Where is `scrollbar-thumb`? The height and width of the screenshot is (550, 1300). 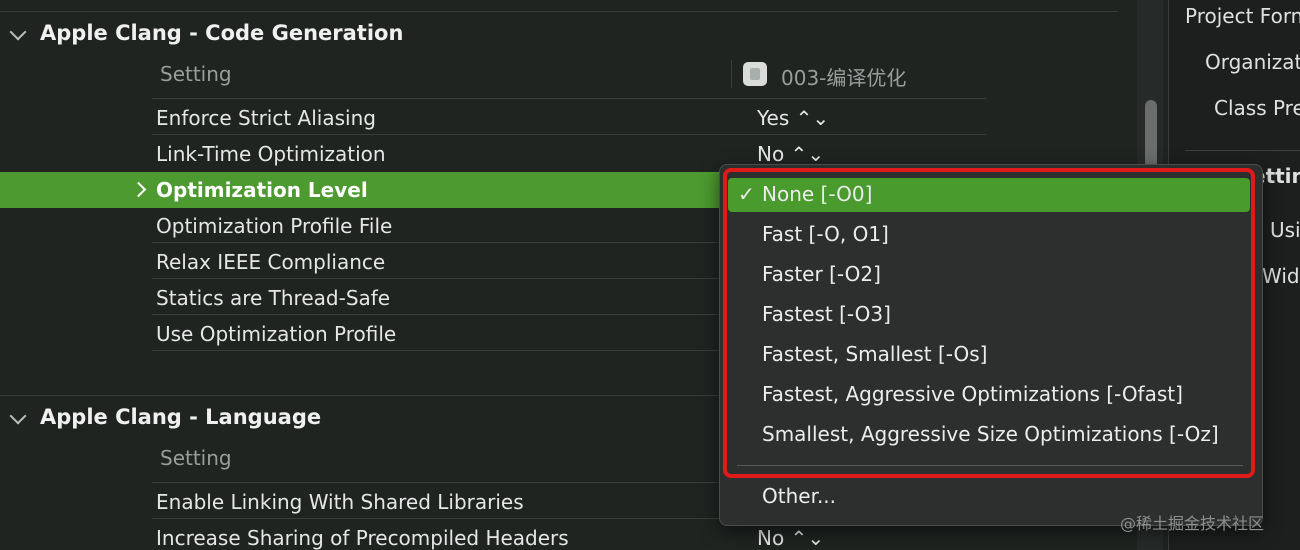
scrollbar-thumb is located at coordinates (1151, 136).